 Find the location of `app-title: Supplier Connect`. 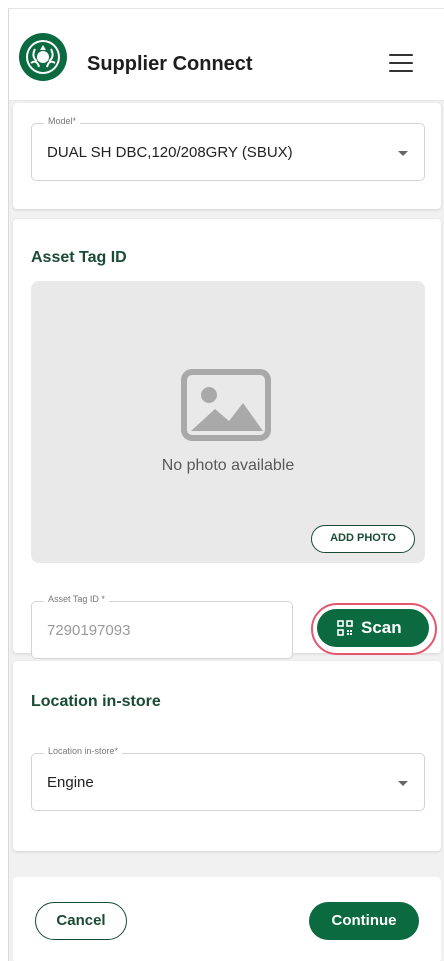

app-title: Supplier Connect is located at coordinates (170, 64).